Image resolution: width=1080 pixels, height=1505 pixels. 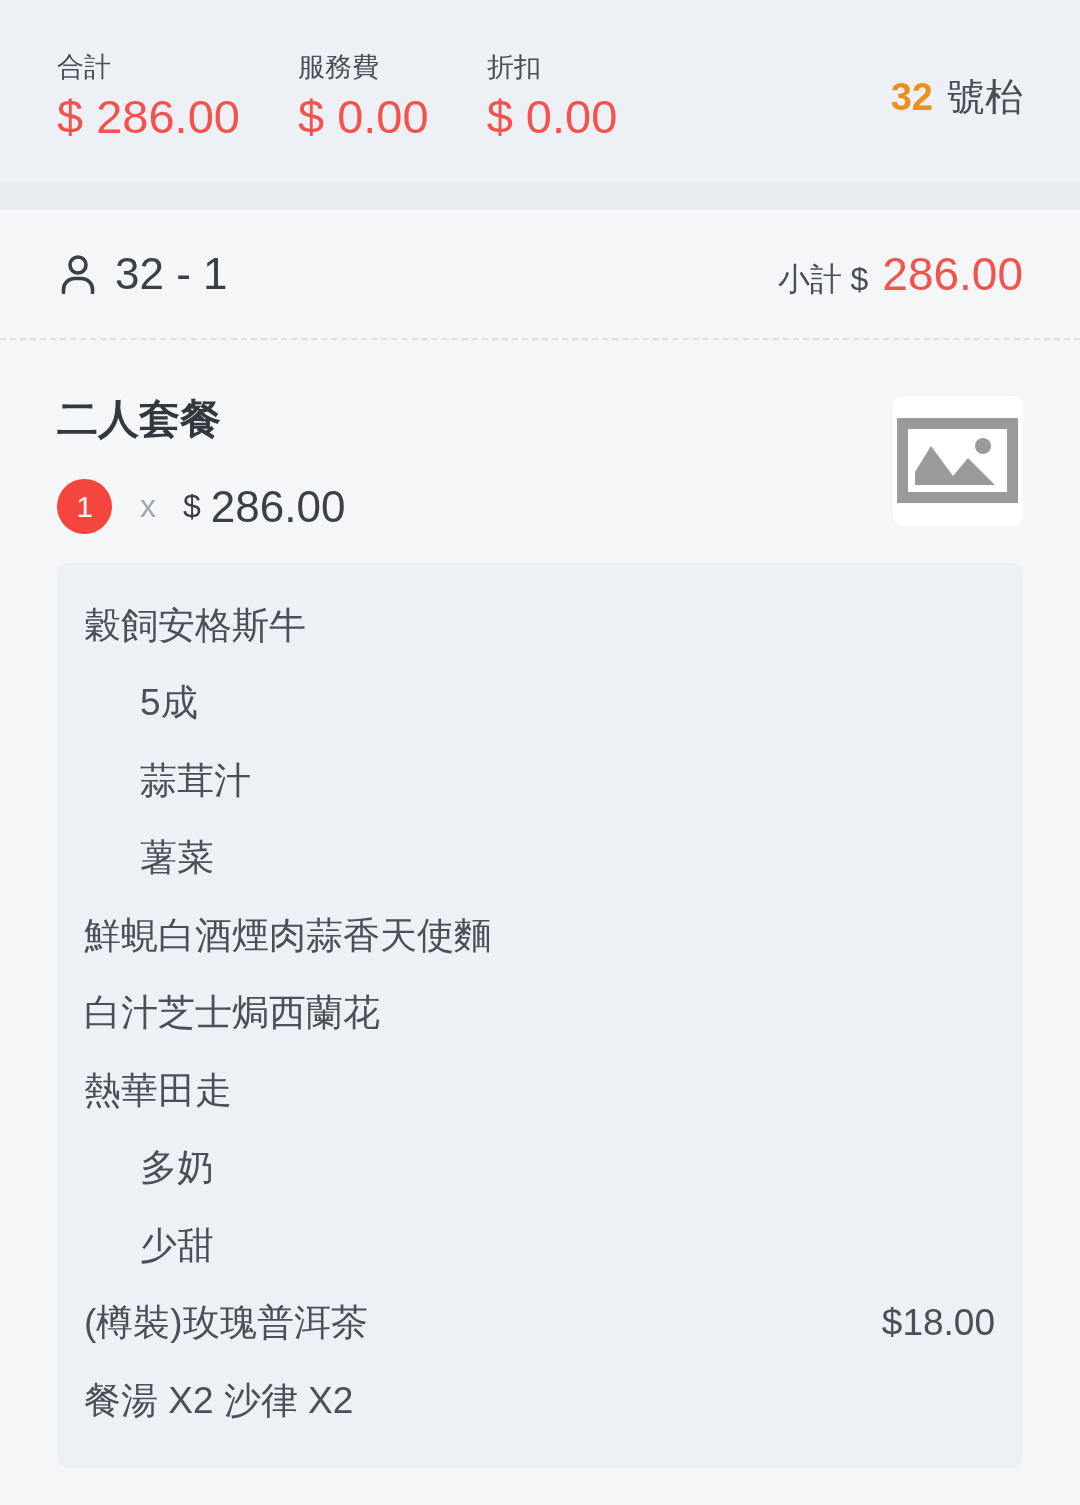 What do you see at coordinates (338, 67) in the screenshot?
I see `summary-label: 服務費` at bounding box center [338, 67].